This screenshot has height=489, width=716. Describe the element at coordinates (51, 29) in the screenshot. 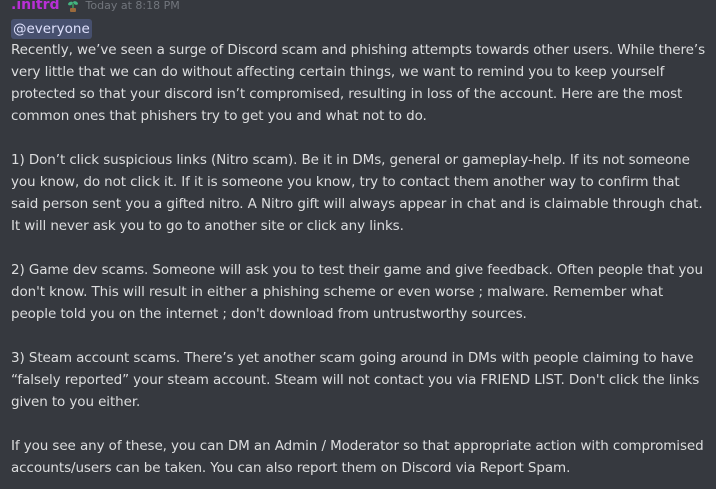

I see `everyone-mention: @everyone` at that location.